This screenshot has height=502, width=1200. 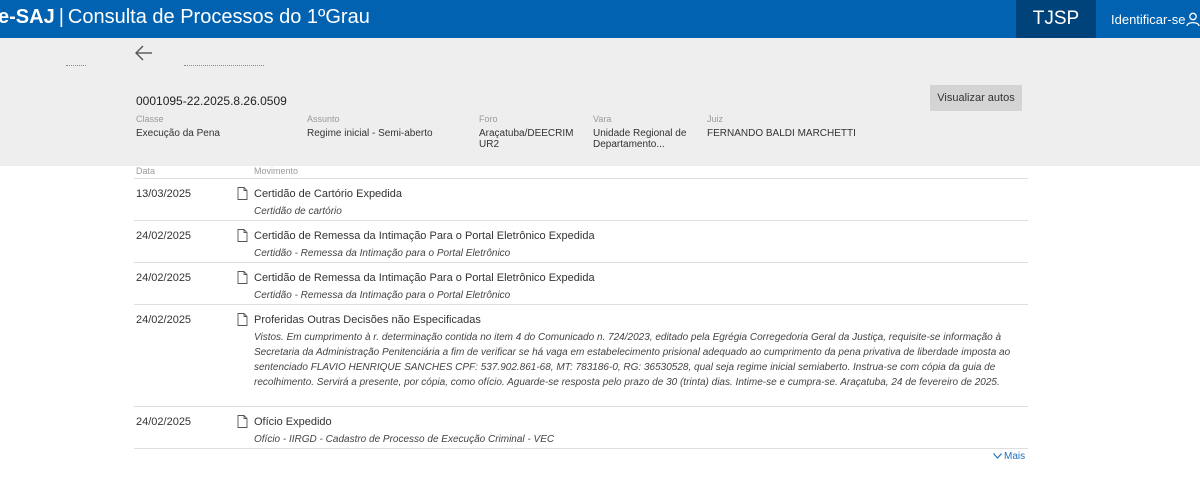 I want to click on field-classe: Classe Execução da Pena, so click(x=211, y=126).